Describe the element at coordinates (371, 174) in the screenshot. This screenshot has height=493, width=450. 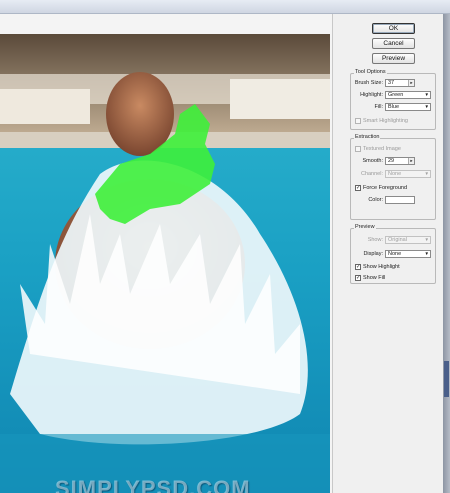
I see `channel-label: Channel:` at that location.